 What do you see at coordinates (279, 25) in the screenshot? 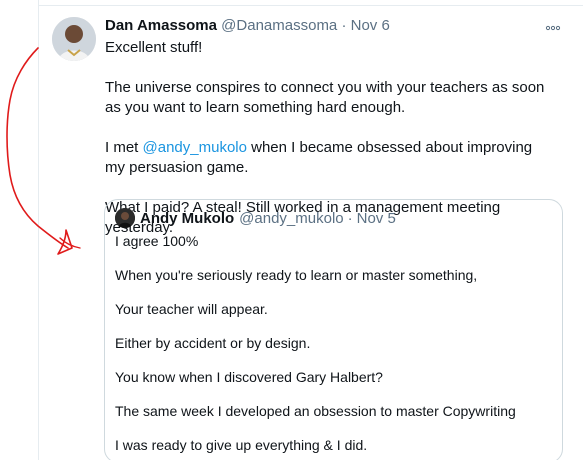
I see `author-handle: @Danamassoma` at bounding box center [279, 25].